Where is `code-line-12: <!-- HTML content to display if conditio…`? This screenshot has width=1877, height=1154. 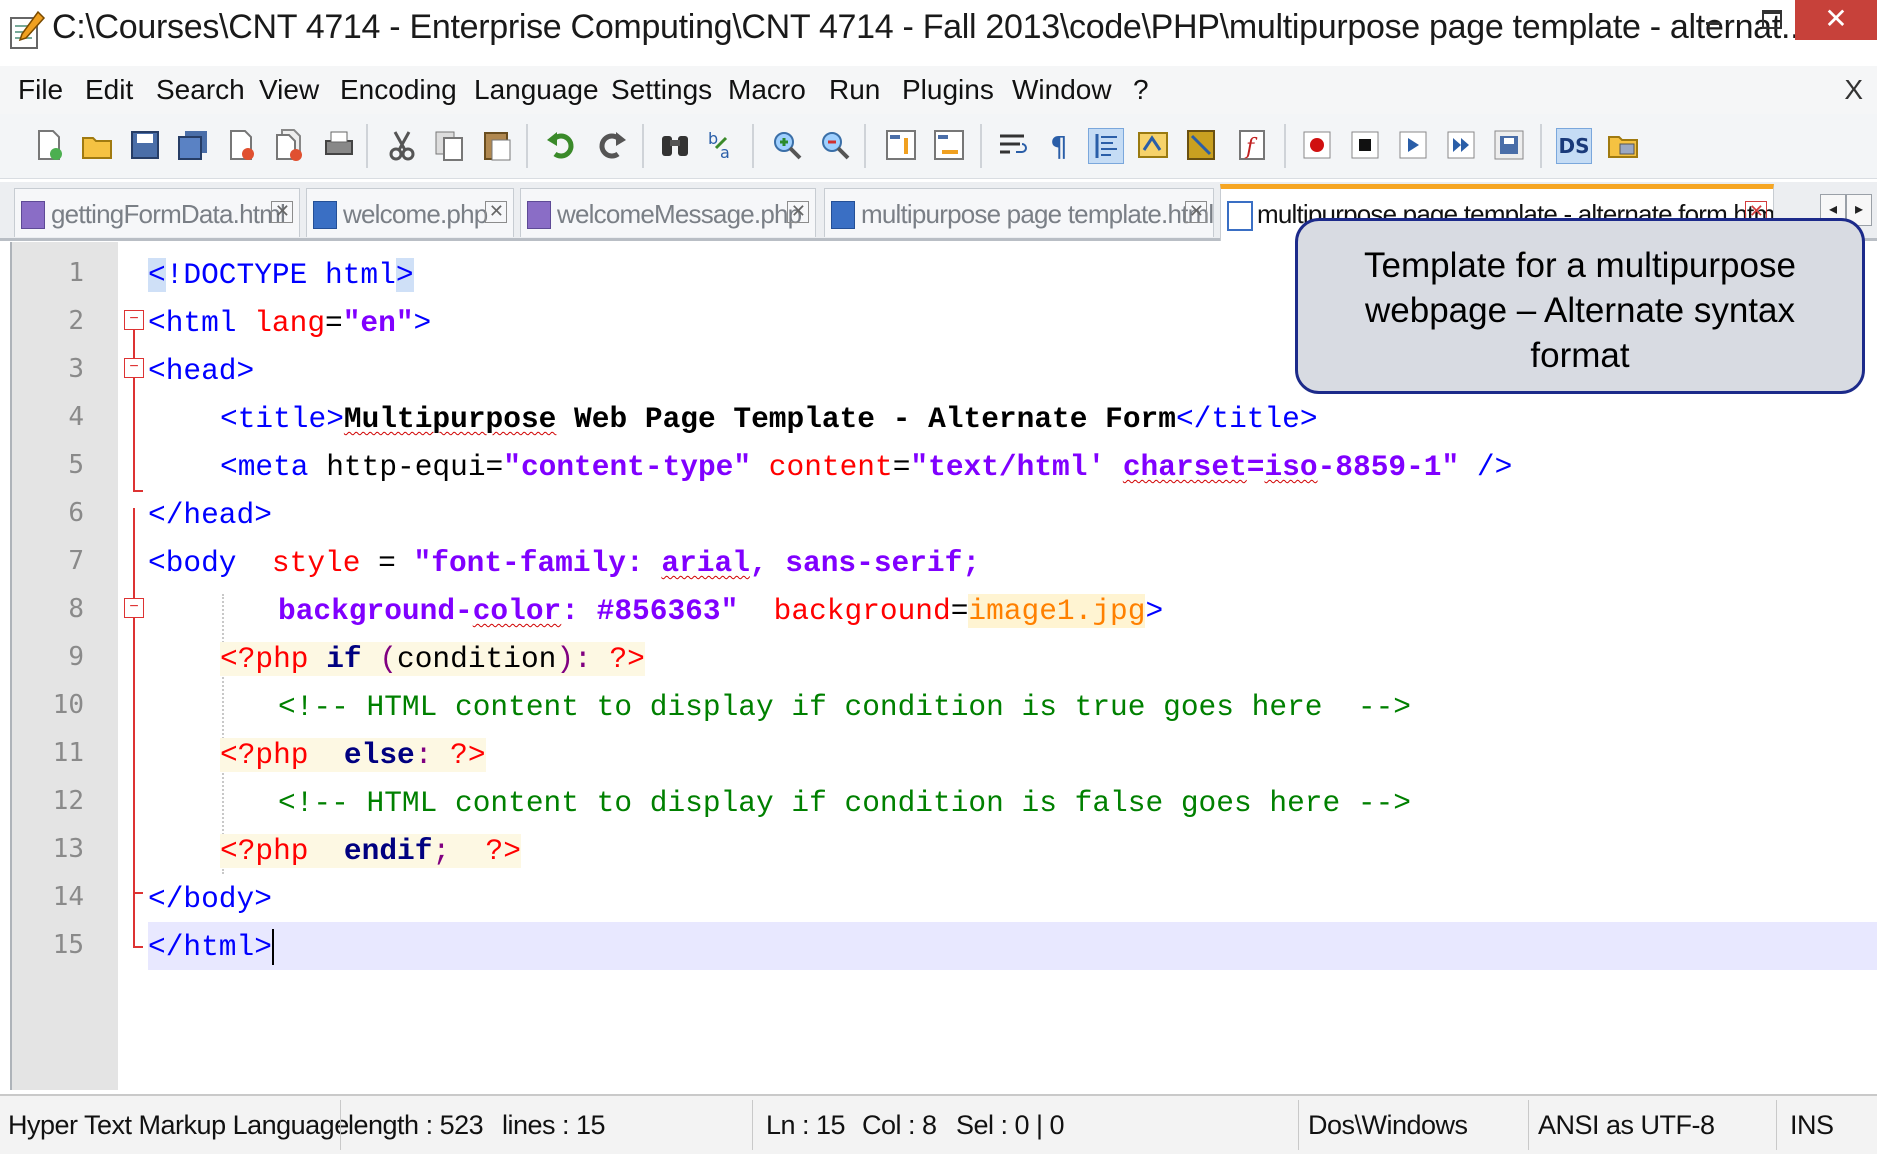
code-line-12: <!-- HTML content to display if conditio… is located at coordinates (844, 803).